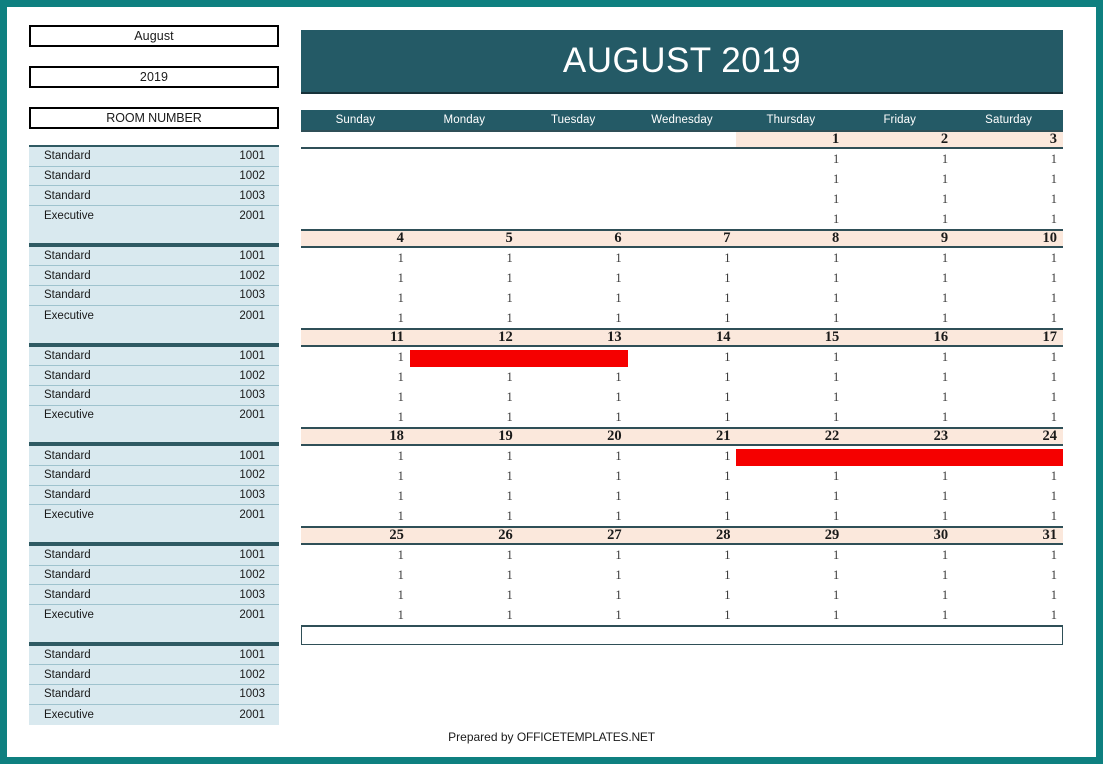 The image size is (1103, 764). What do you see at coordinates (791, 238) in the screenshot?
I see `date-cell: 8` at bounding box center [791, 238].